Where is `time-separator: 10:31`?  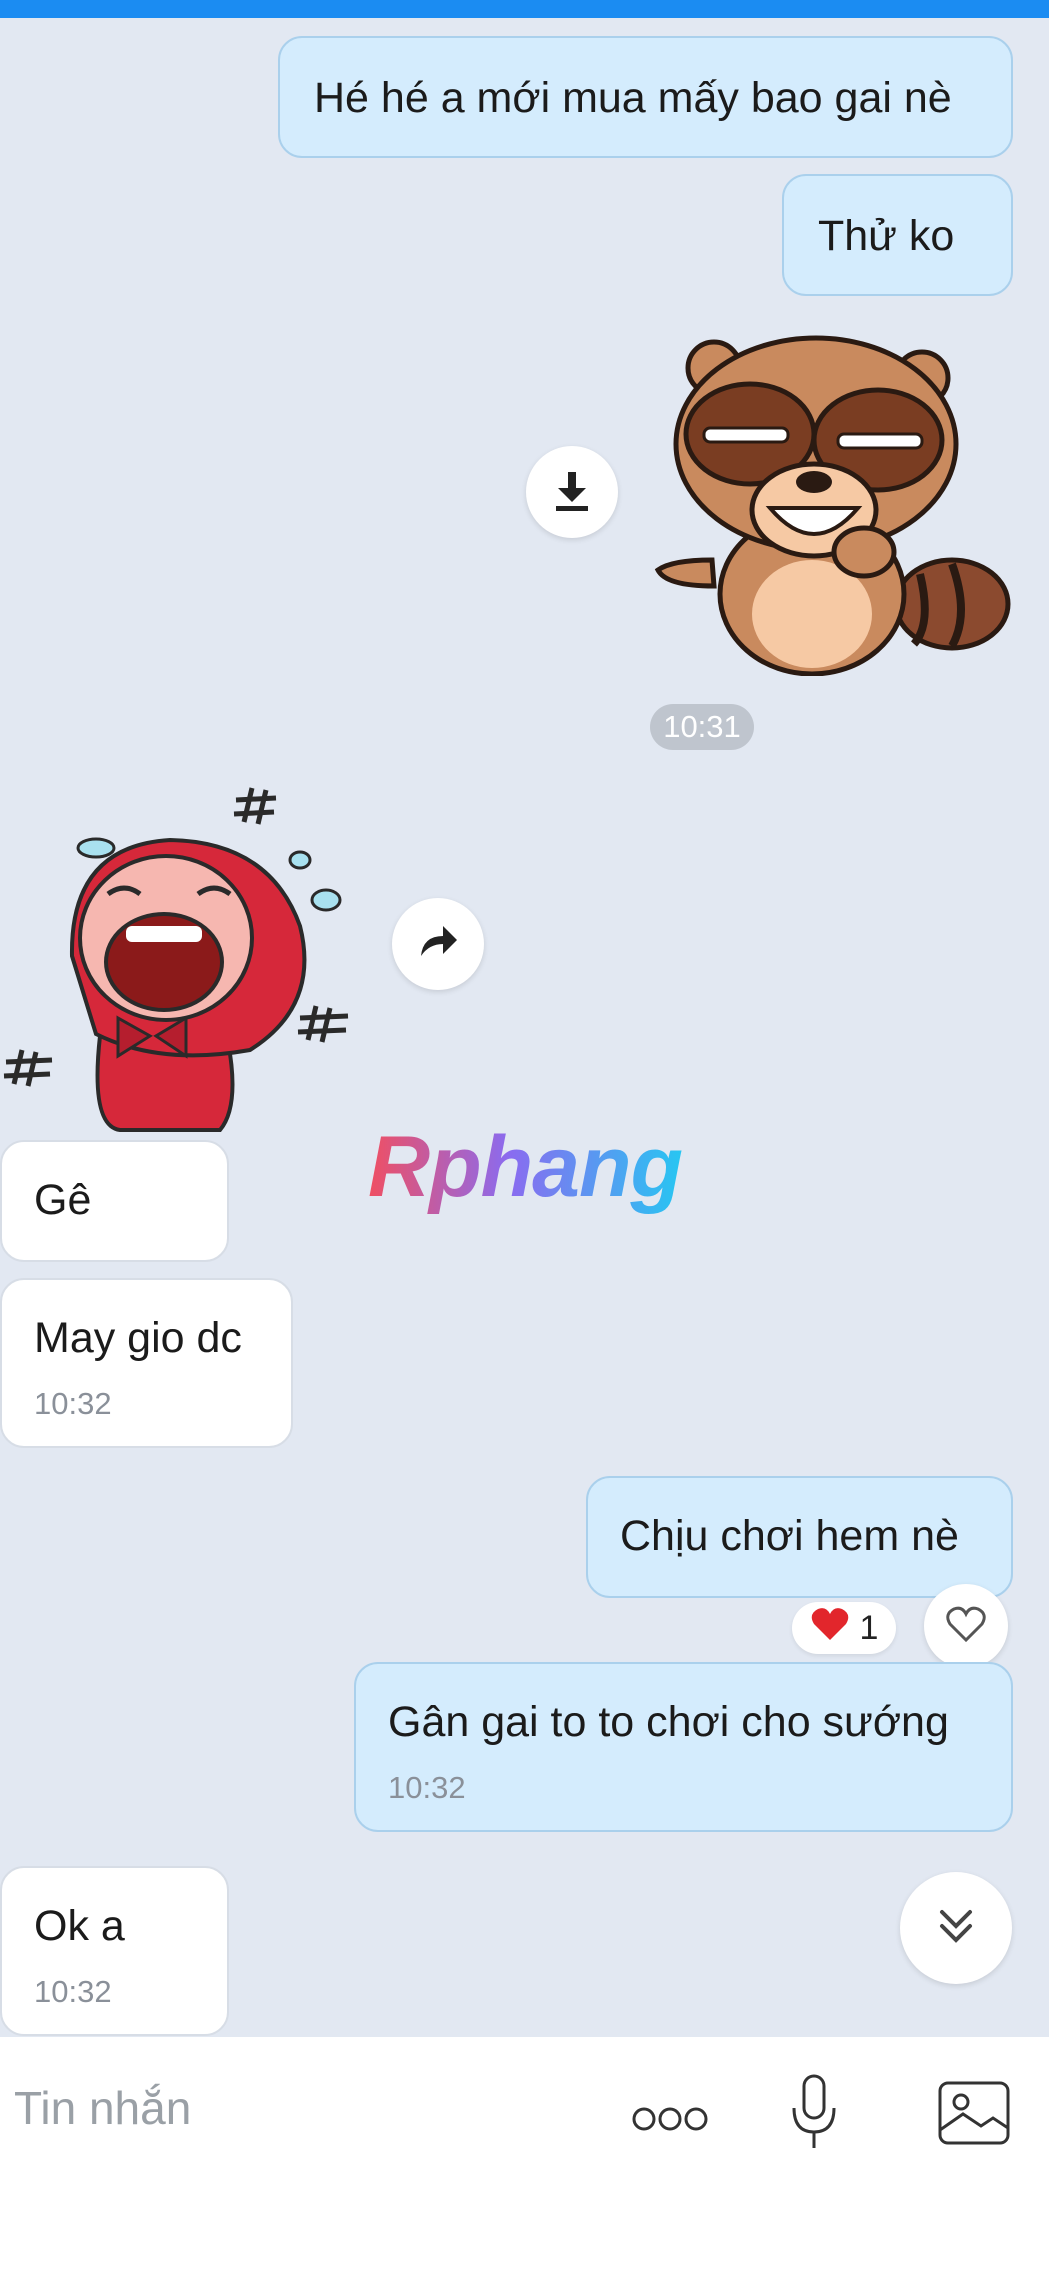 time-separator: 10:31 is located at coordinates (702, 727).